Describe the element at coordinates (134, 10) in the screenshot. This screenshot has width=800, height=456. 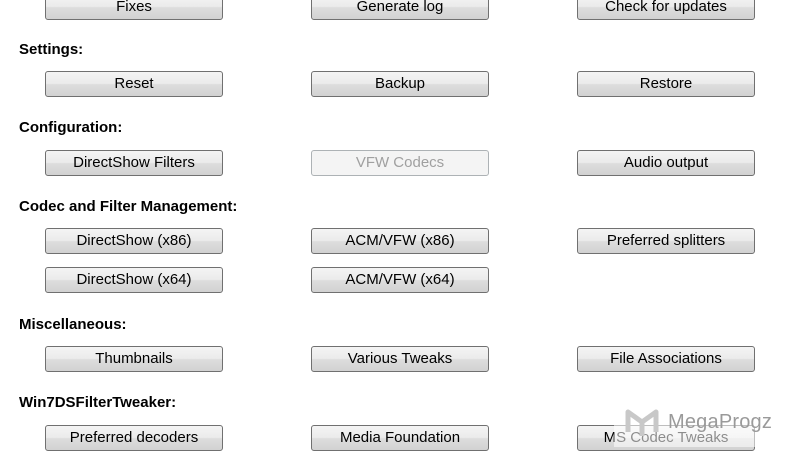
I see `fixes-button: Fixes` at that location.